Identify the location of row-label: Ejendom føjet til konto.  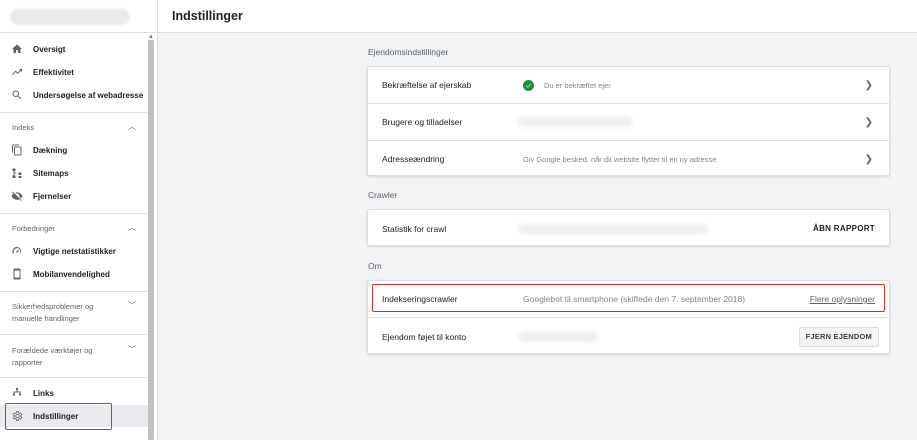
(424, 336).